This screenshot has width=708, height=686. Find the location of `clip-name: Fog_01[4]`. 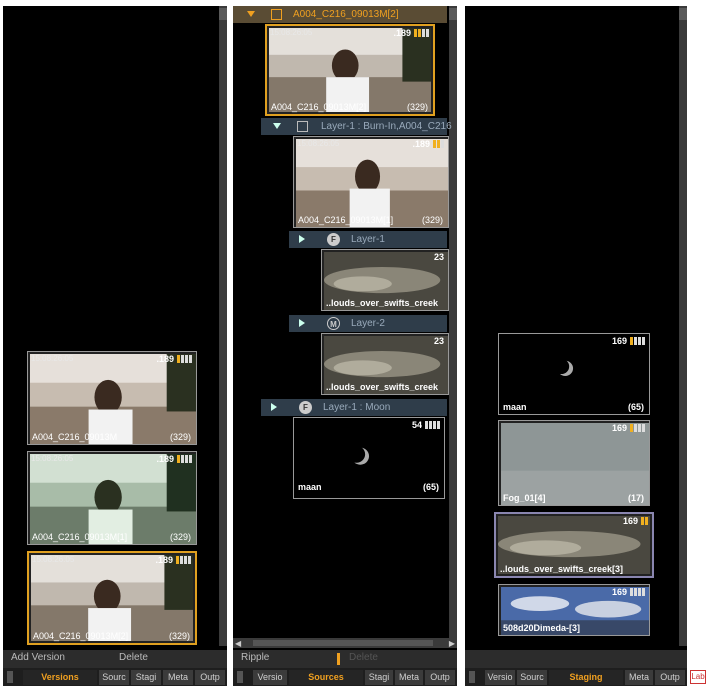

clip-name: Fog_01[4] is located at coordinates (524, 498).